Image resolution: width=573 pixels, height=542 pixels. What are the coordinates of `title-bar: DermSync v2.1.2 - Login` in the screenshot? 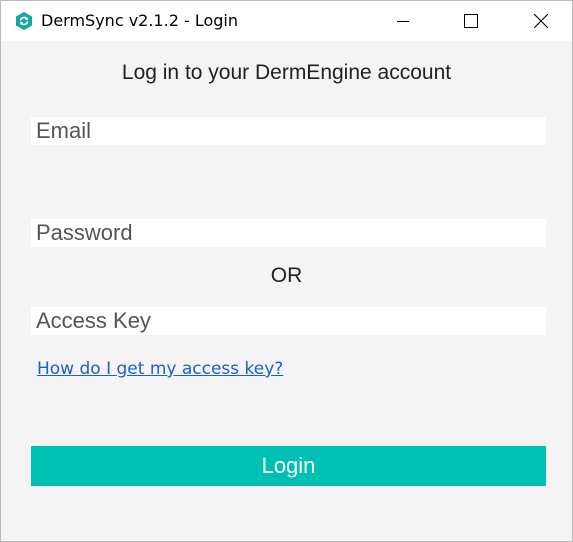 It's located at (286, 21).